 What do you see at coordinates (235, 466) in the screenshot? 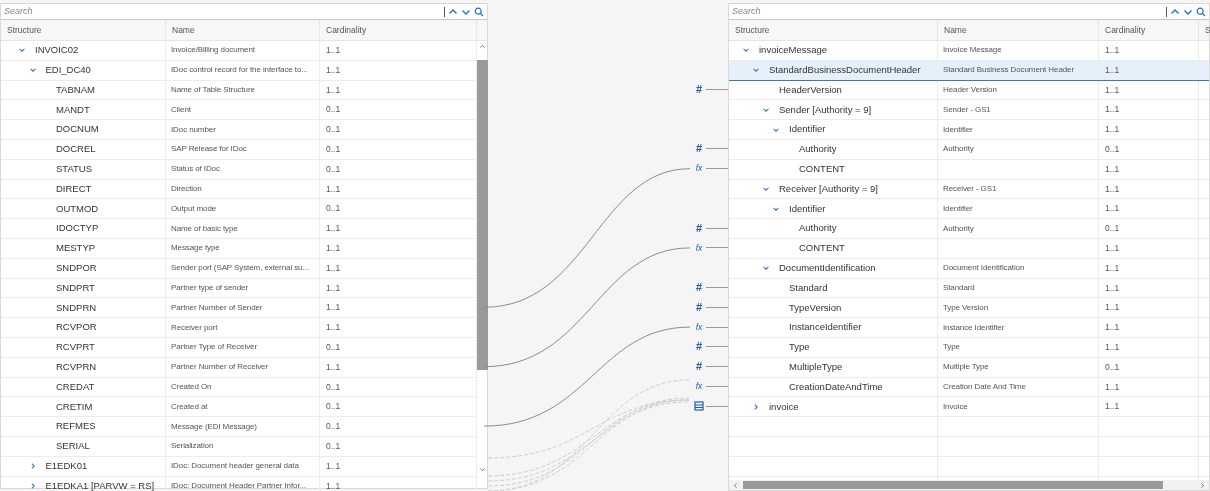
I see `table-cell: IDoc: Document header general data` at bounding box center [235, 466].